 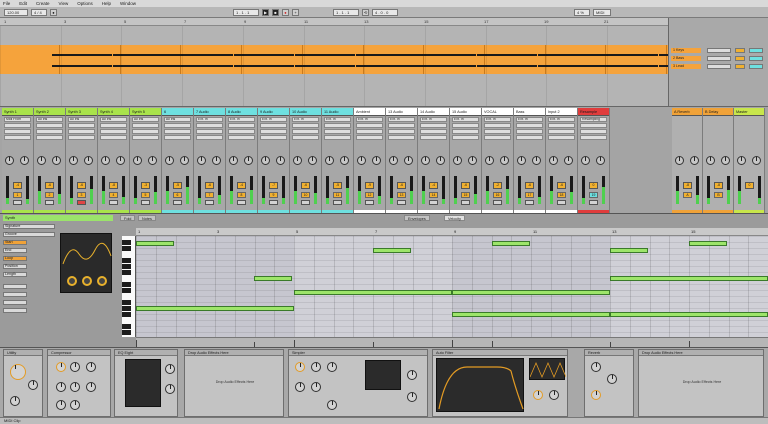 I want to click on menu-item: View, so click(x=64, y=3).